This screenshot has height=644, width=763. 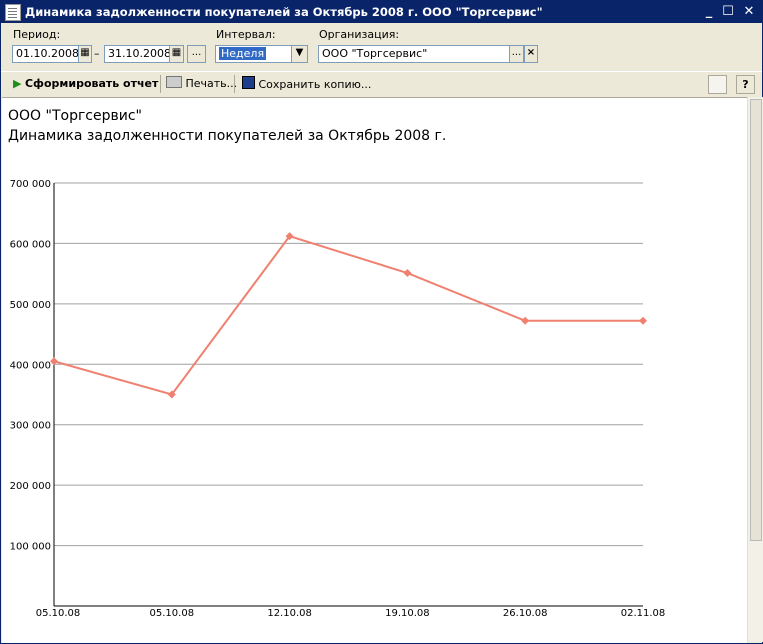 I want to click on x-tick-label: 19.10.08, so click(x=407, y=613).